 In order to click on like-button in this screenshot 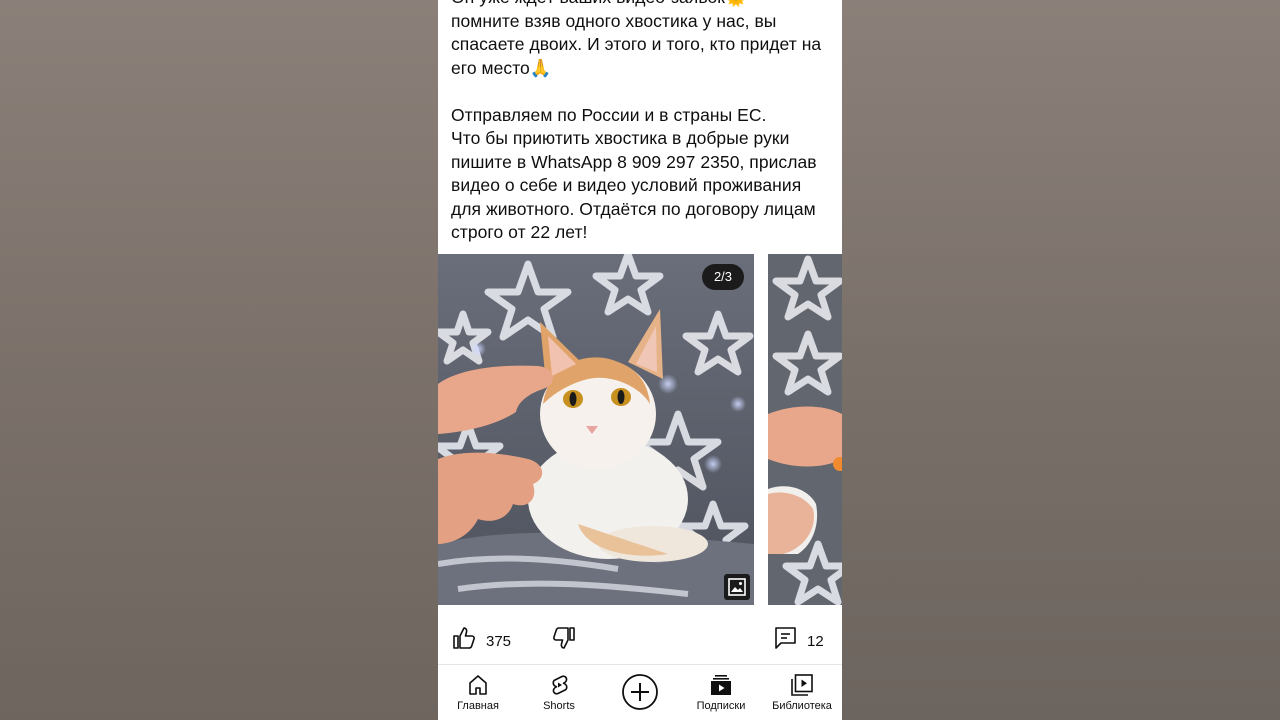, I will do `click(464, 640)`.